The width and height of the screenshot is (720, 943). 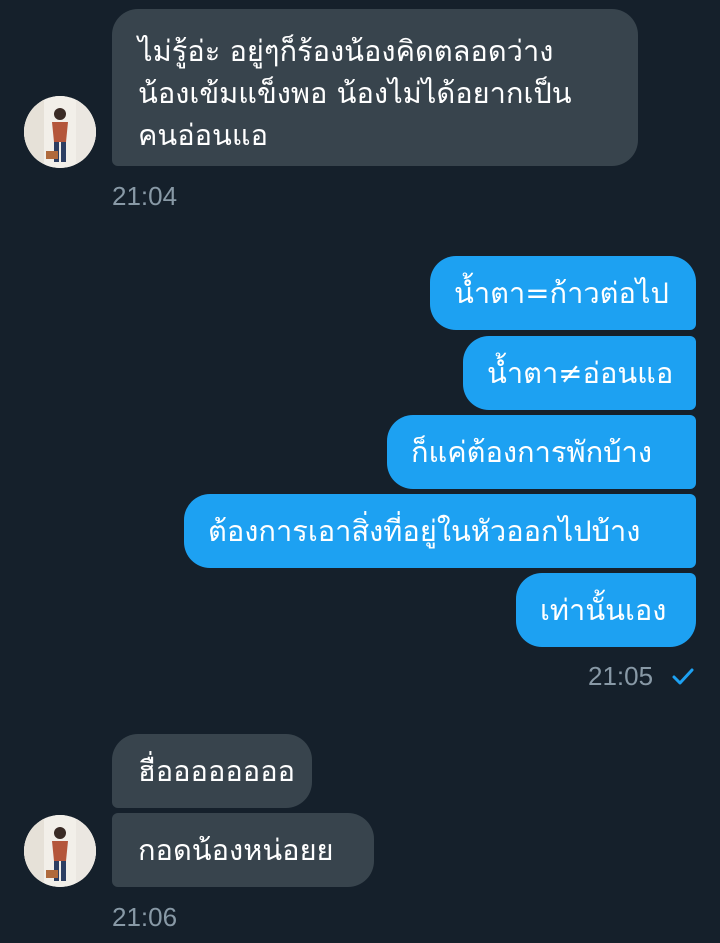 I want to click on read-check-icon, so click(x=683, y=676).